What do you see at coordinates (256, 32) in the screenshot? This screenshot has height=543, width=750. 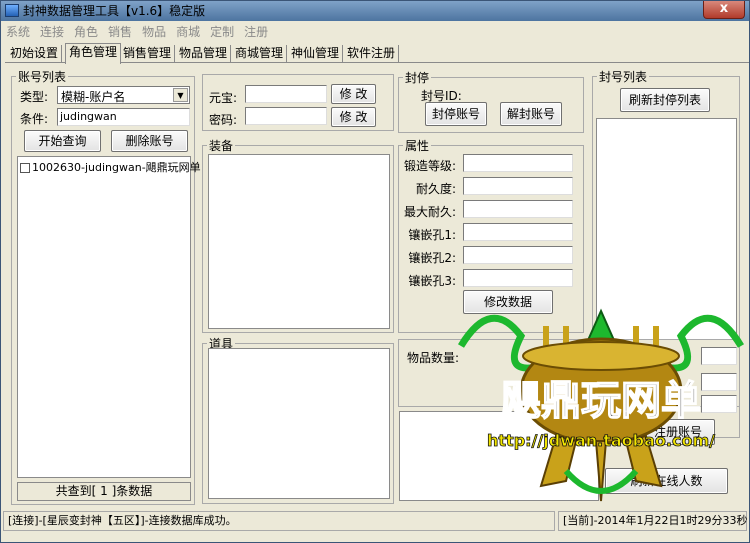 I see `menu-register: 注册` at bounding box center [256, 32].